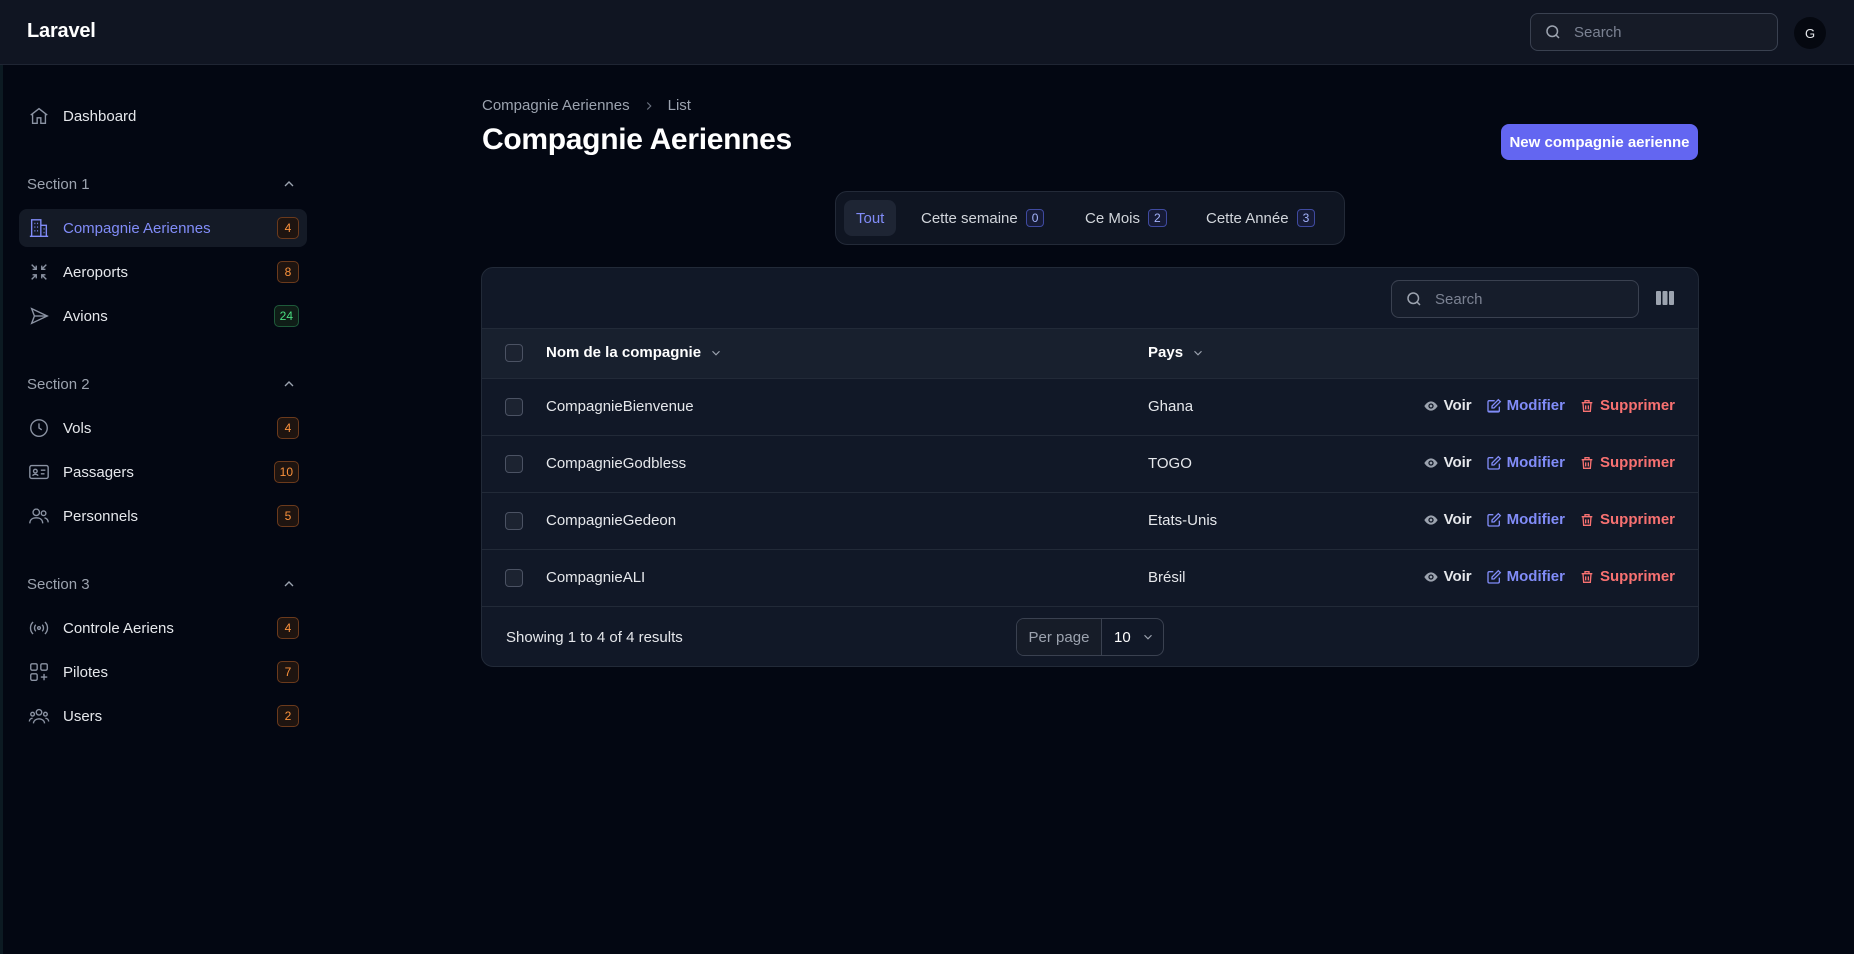 This screenshot has width=1854, height=954. I want to click on global-search-placeholder: Search, so click(1598, 32).